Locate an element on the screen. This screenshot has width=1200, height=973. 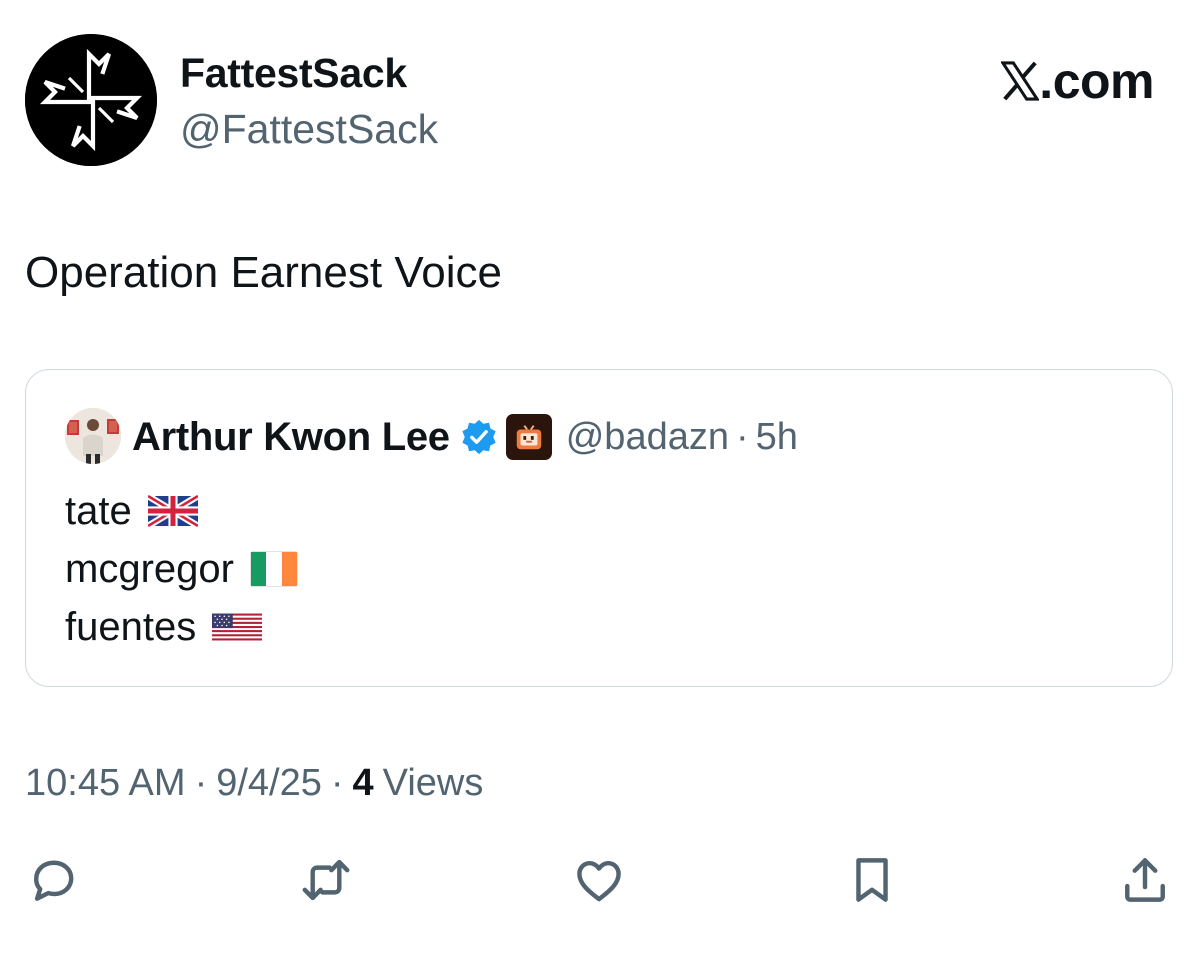
bookmark-icon is located at coordinates (872, 880).